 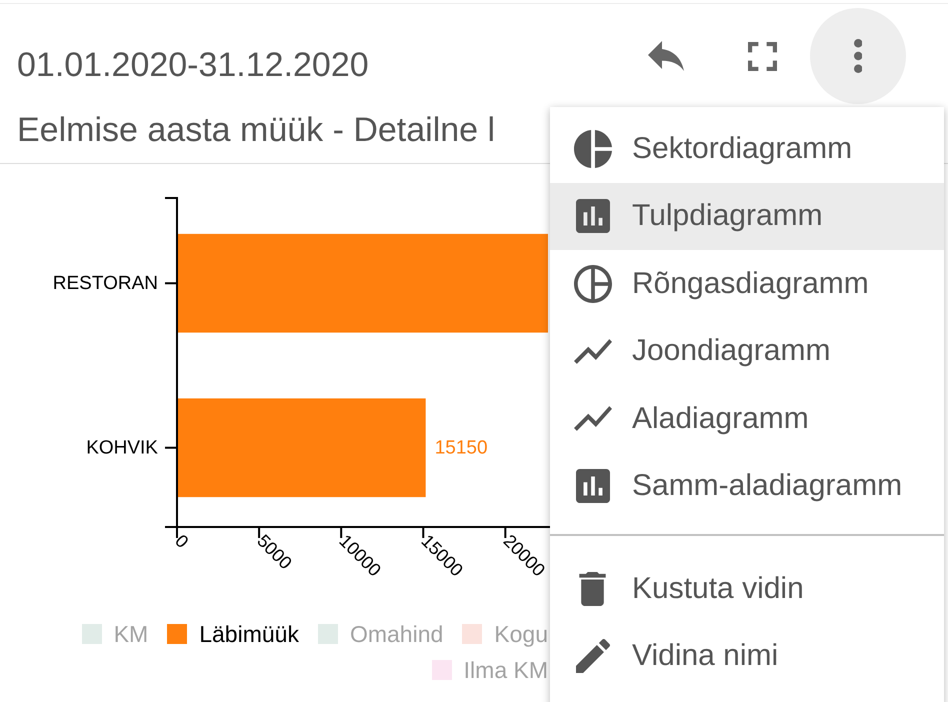 I want to click on legend-item: Läbimüük, so click(x=233, y=634).